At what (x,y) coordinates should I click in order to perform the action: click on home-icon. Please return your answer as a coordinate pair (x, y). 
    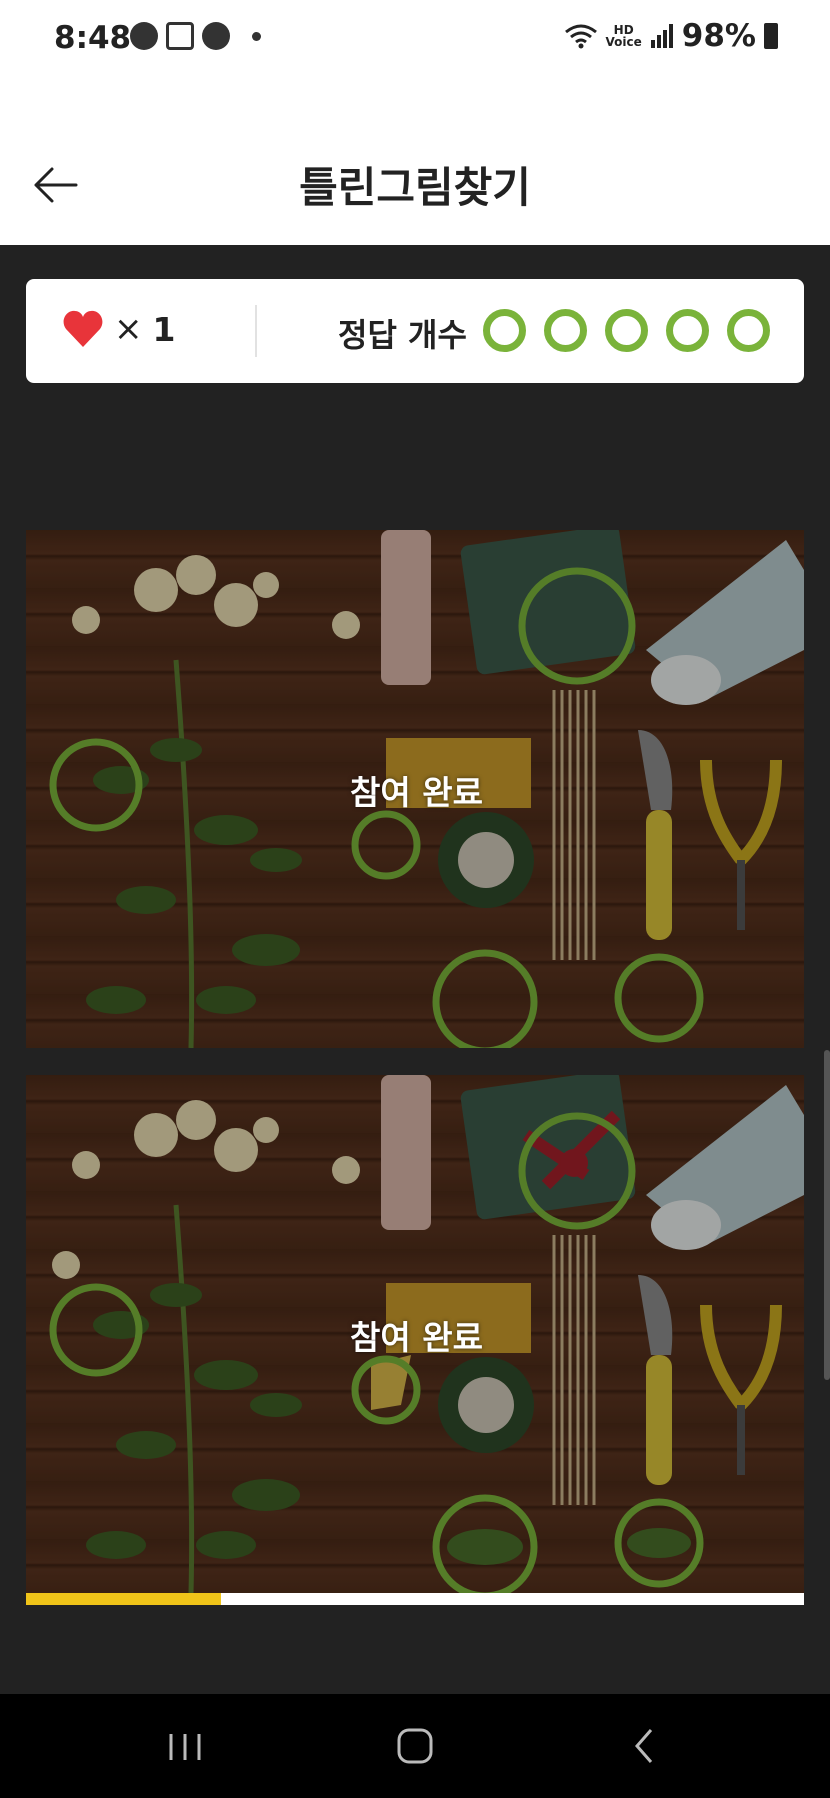
    Looking at the image, I should click on (415, 1746).